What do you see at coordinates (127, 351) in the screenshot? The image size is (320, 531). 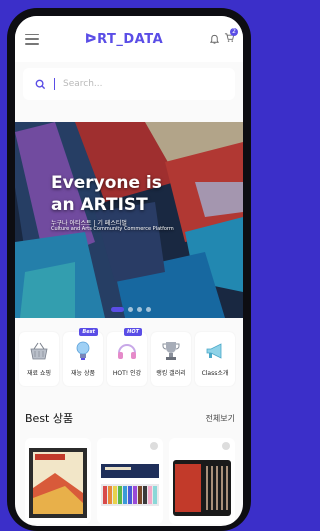 I see `headphones-icon` at bounding box center [127, 351].